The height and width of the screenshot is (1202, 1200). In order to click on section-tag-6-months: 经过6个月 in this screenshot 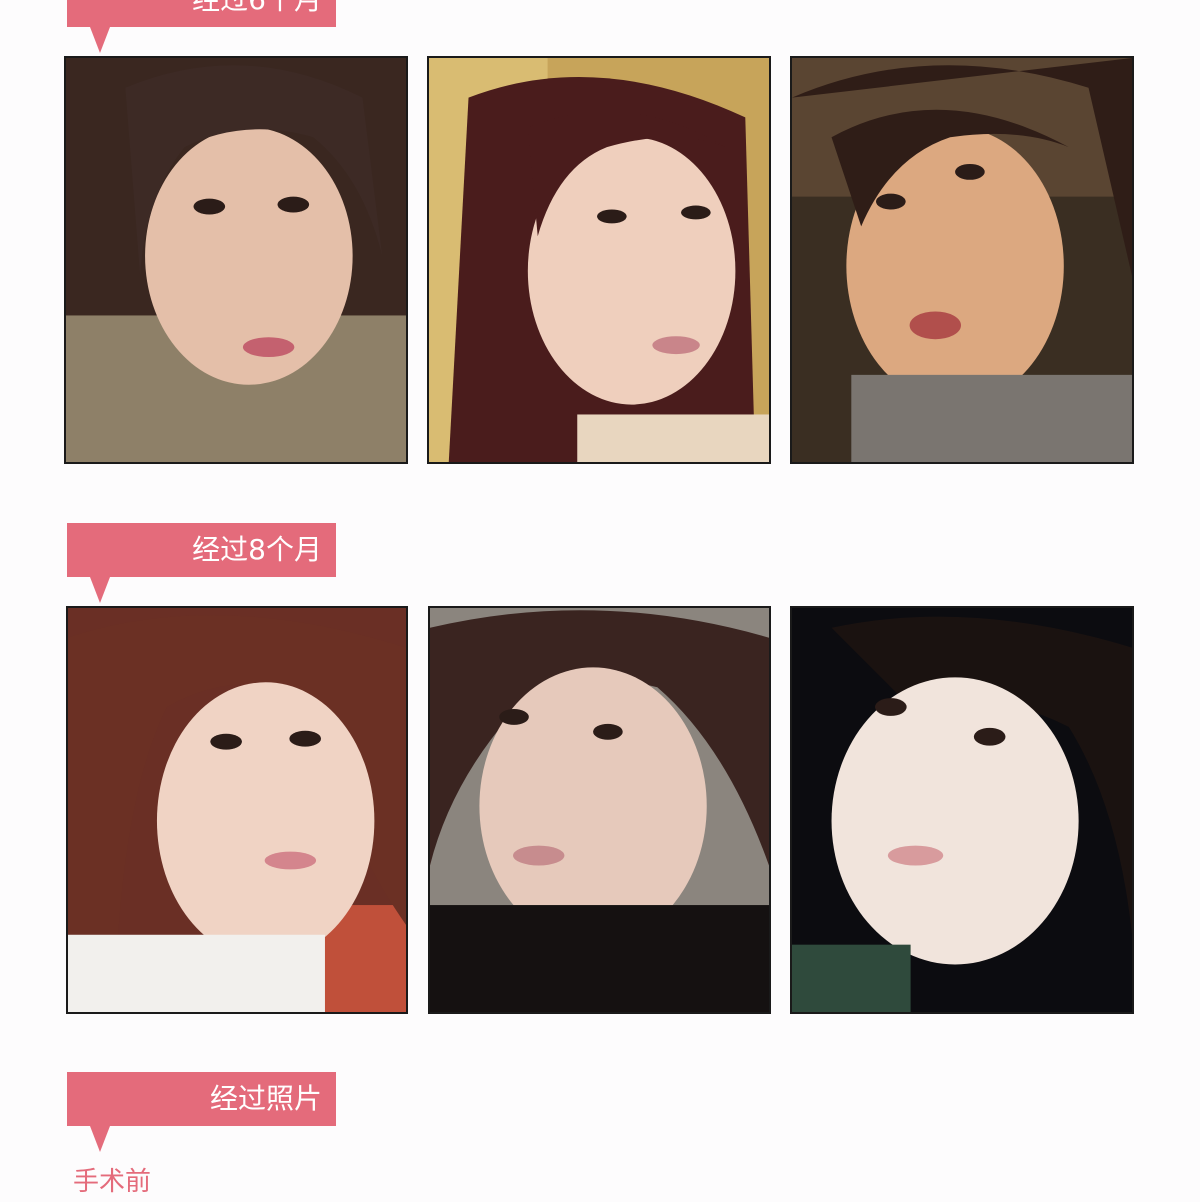, I will do `click(201, 13)`.